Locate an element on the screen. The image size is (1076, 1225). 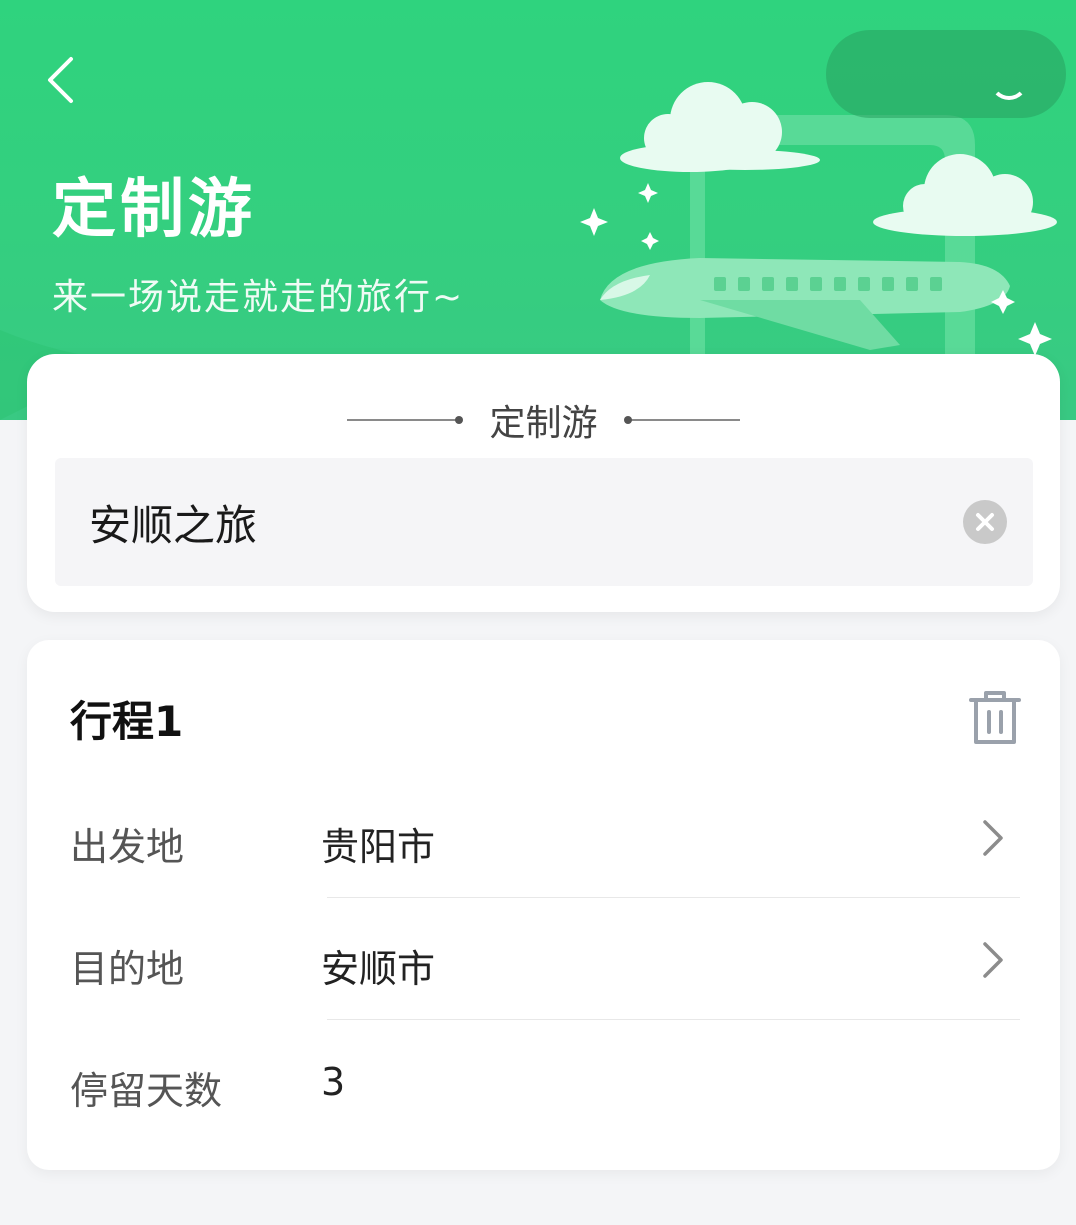
section-heading-text: 定制游 is located at coordinates (543, 423).